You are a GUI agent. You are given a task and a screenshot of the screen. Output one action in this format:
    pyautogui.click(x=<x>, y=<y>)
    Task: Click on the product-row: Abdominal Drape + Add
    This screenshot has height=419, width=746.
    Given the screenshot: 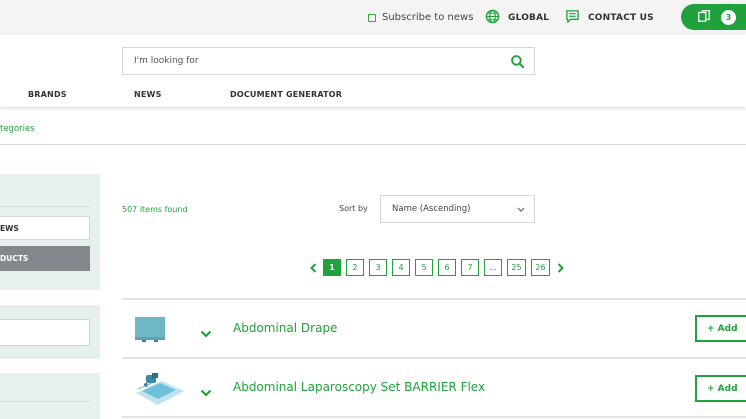 What is the action you would take?
    pyautogui.click(x=434, y=328)
    